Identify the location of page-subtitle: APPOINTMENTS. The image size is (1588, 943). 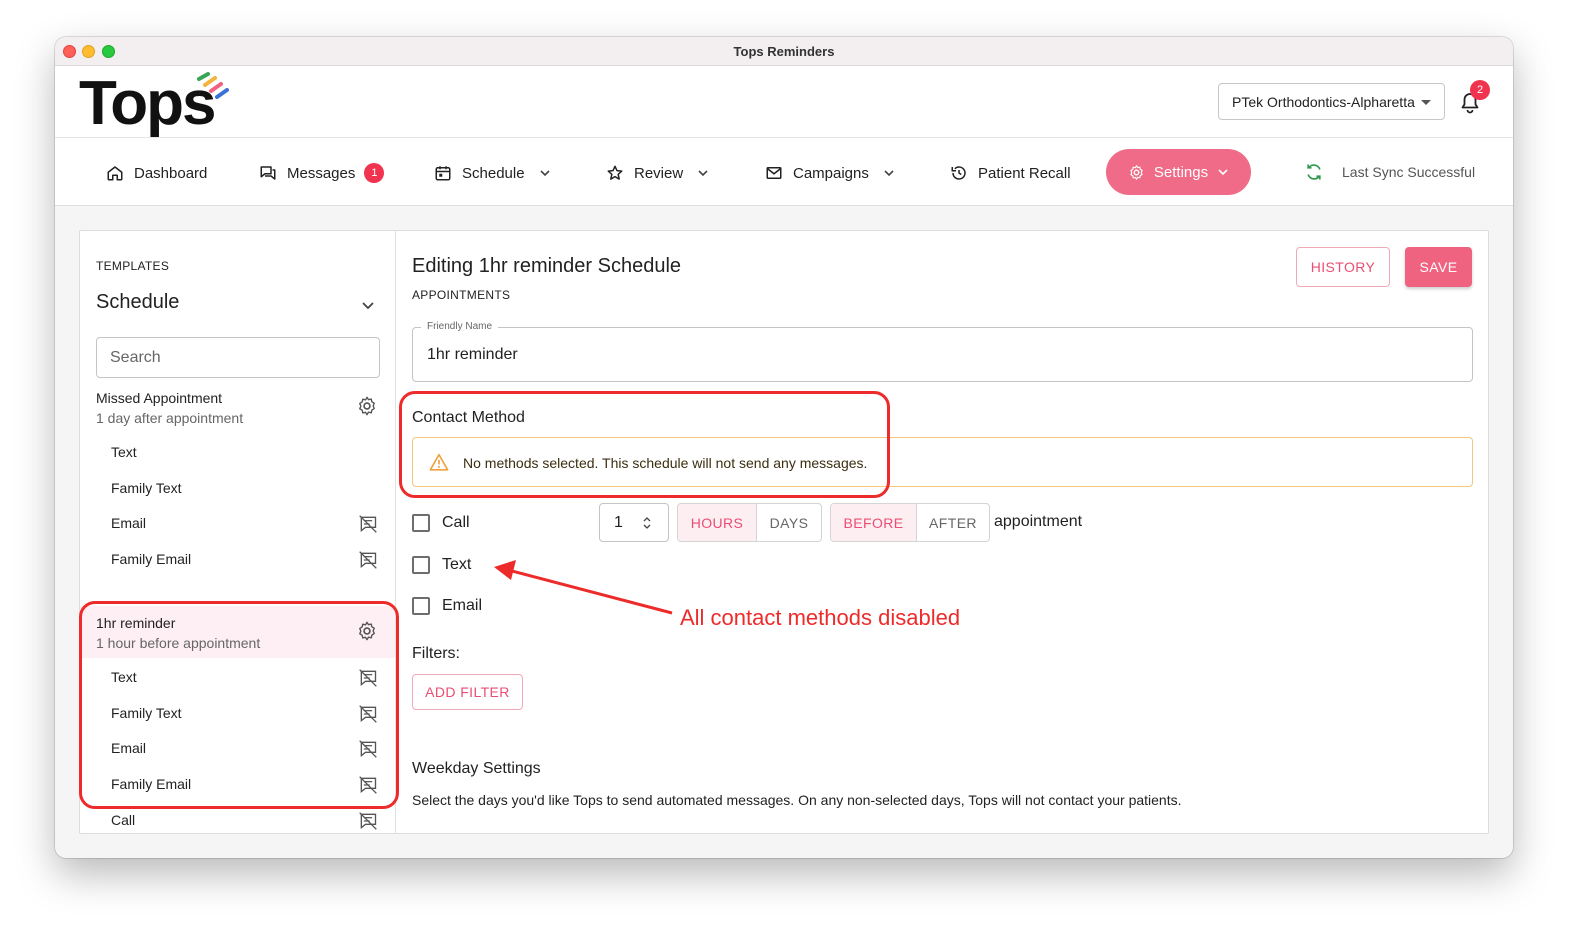
(461, 295).